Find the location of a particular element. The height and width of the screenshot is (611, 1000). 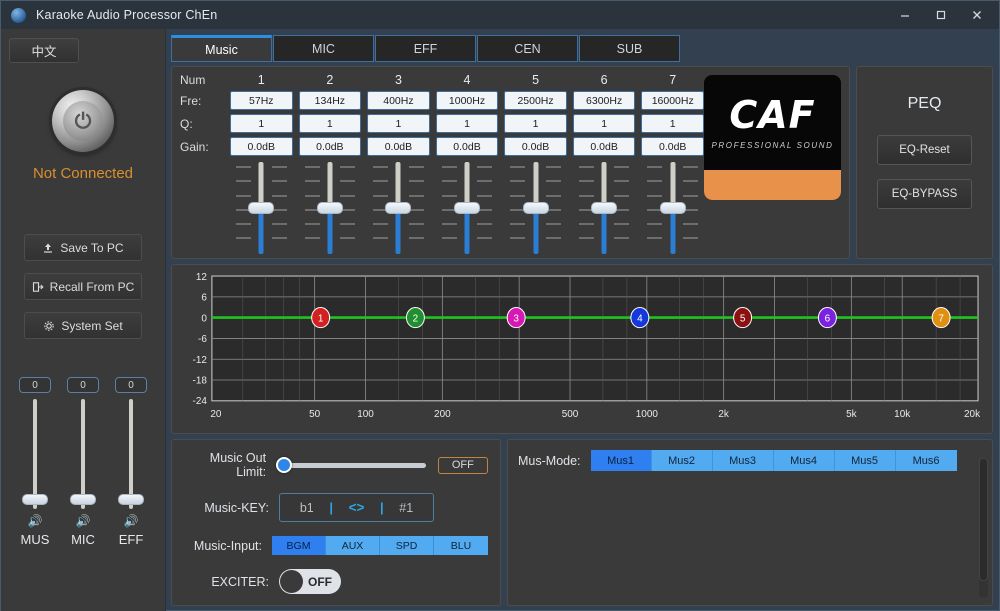

eq-band-6-slider-handle is located at coordinates (604, 208).